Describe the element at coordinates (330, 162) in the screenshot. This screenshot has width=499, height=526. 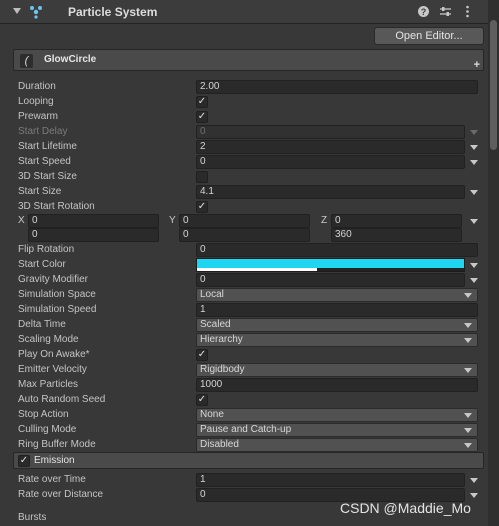
I see `start-speed-field: 0` at that location.